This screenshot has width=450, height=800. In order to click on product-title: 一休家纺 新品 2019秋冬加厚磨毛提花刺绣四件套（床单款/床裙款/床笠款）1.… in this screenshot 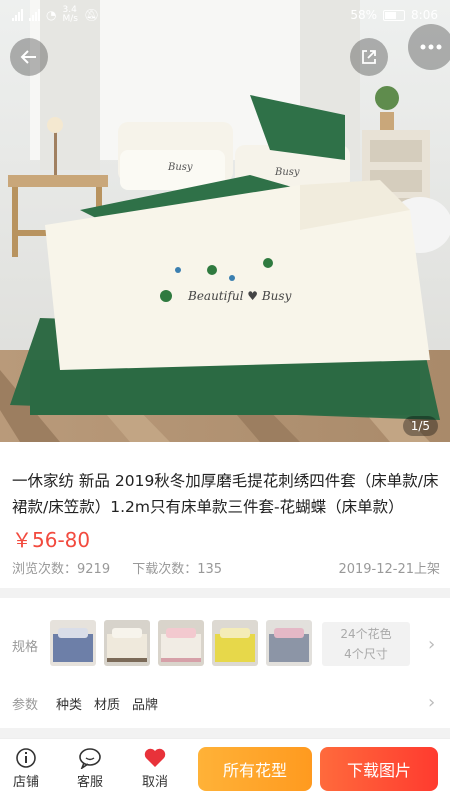, I will do `click(225, 494)`.